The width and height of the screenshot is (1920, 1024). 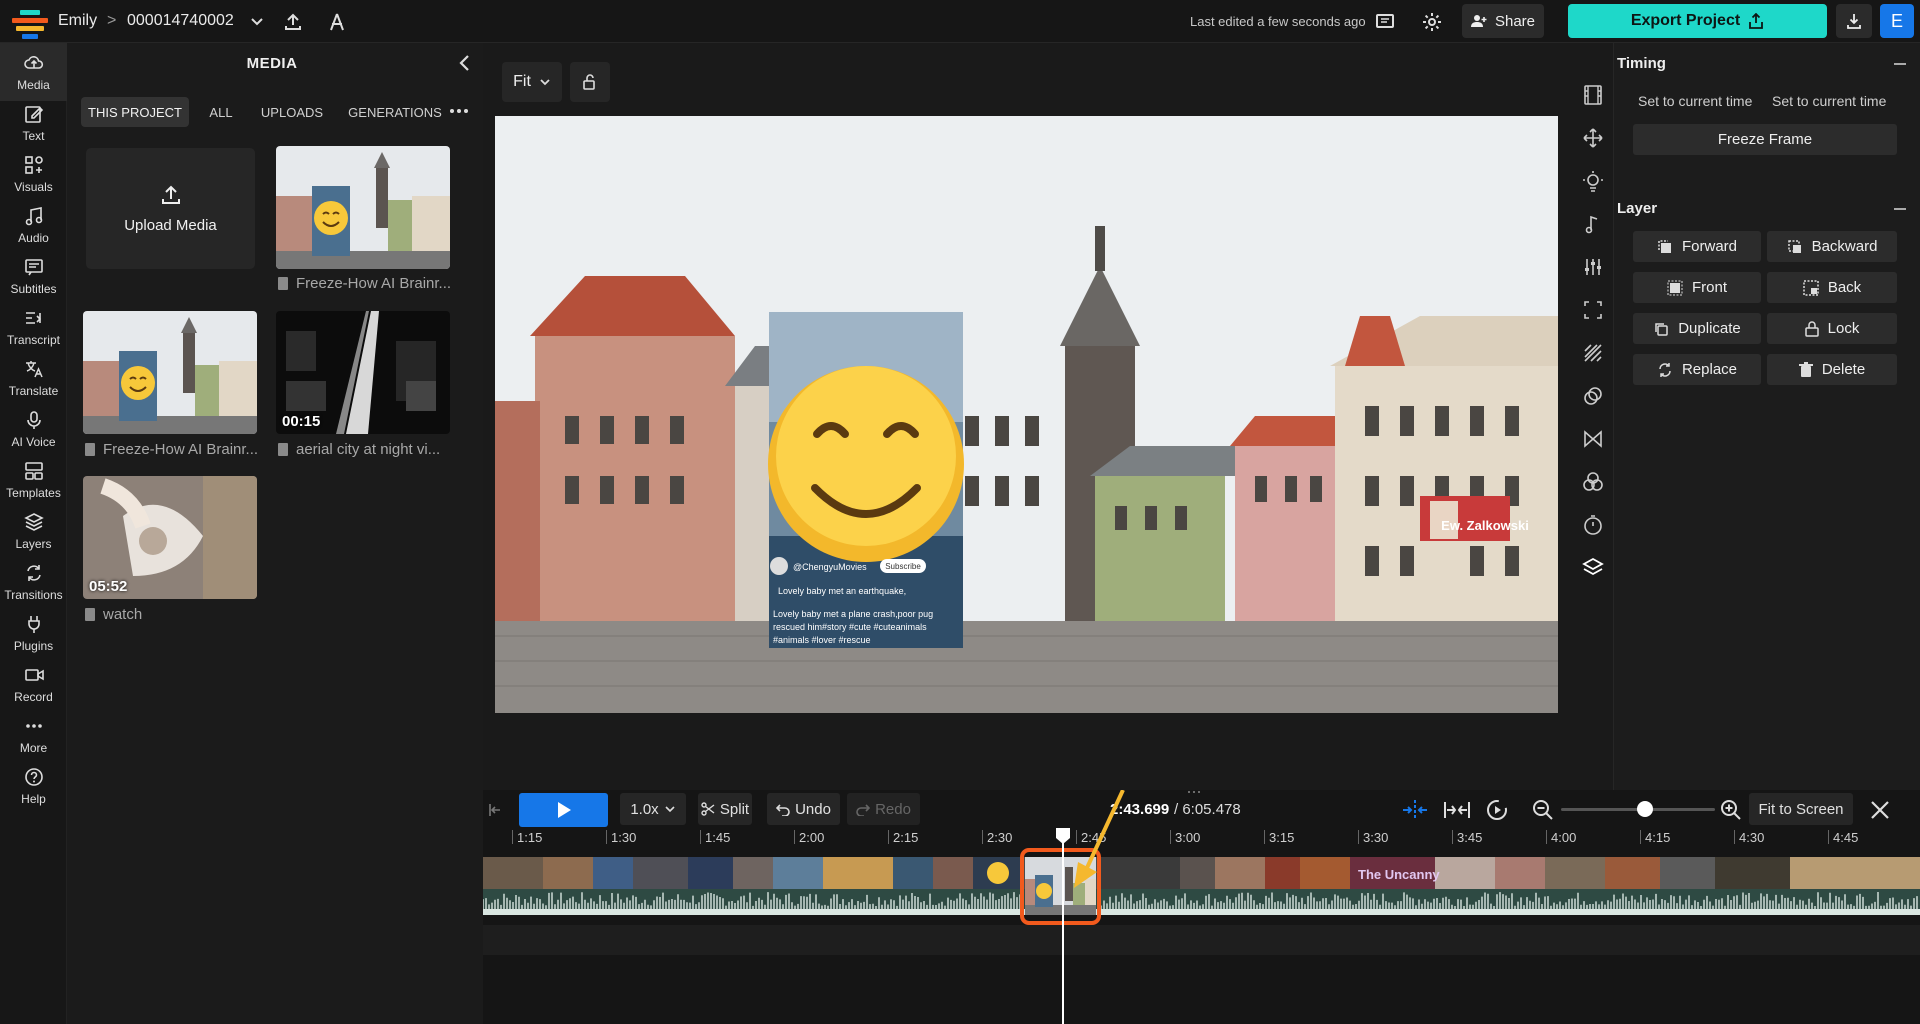 I want to click on film-icon, so click(x=1593, y=95).